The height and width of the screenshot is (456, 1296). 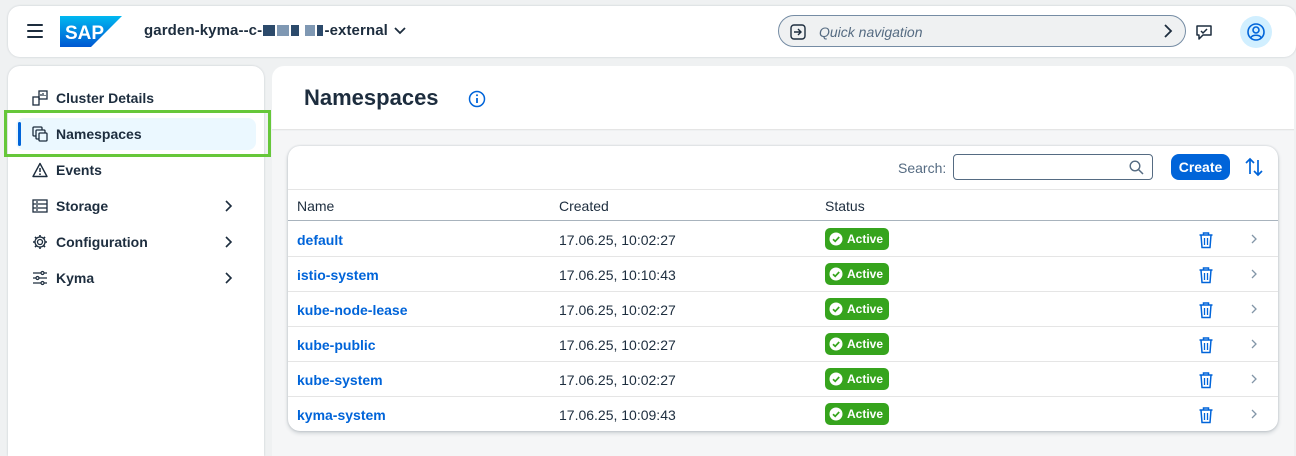 I want to click on search-label: Search:, so click(x=922, y=168).